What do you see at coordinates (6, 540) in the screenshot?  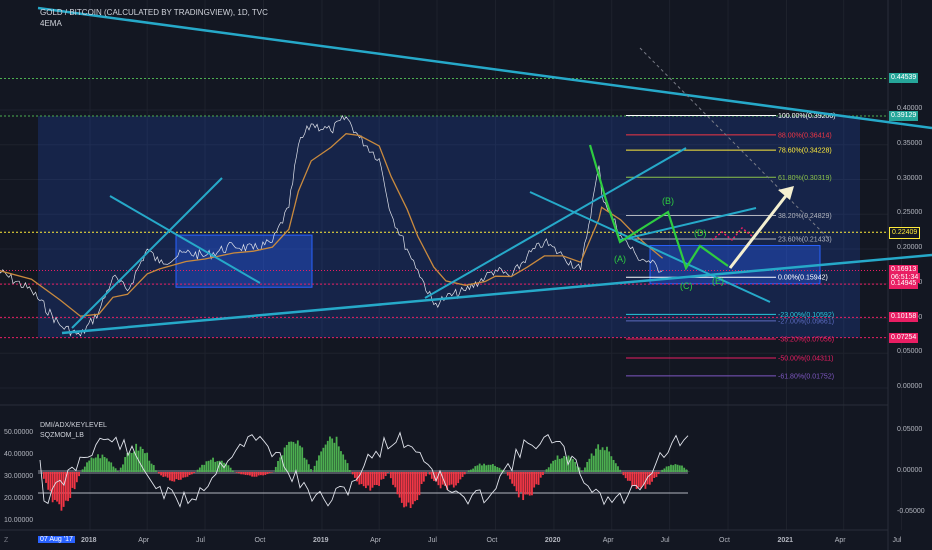 I see `zoom-button: Z` at bounding box center [6, 540].